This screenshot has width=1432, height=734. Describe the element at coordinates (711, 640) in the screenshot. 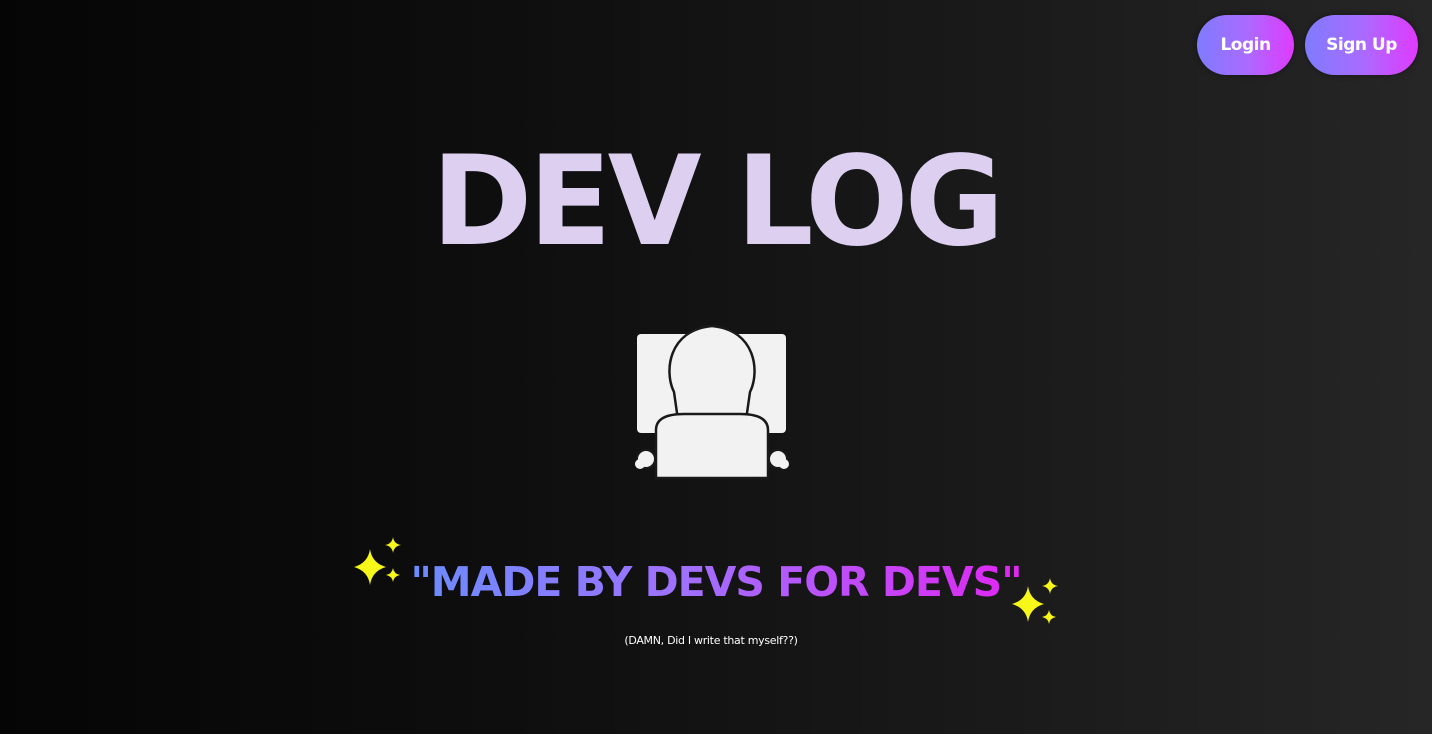

I see `subtext: (DAMN, Did I write that myself??)` at that location.